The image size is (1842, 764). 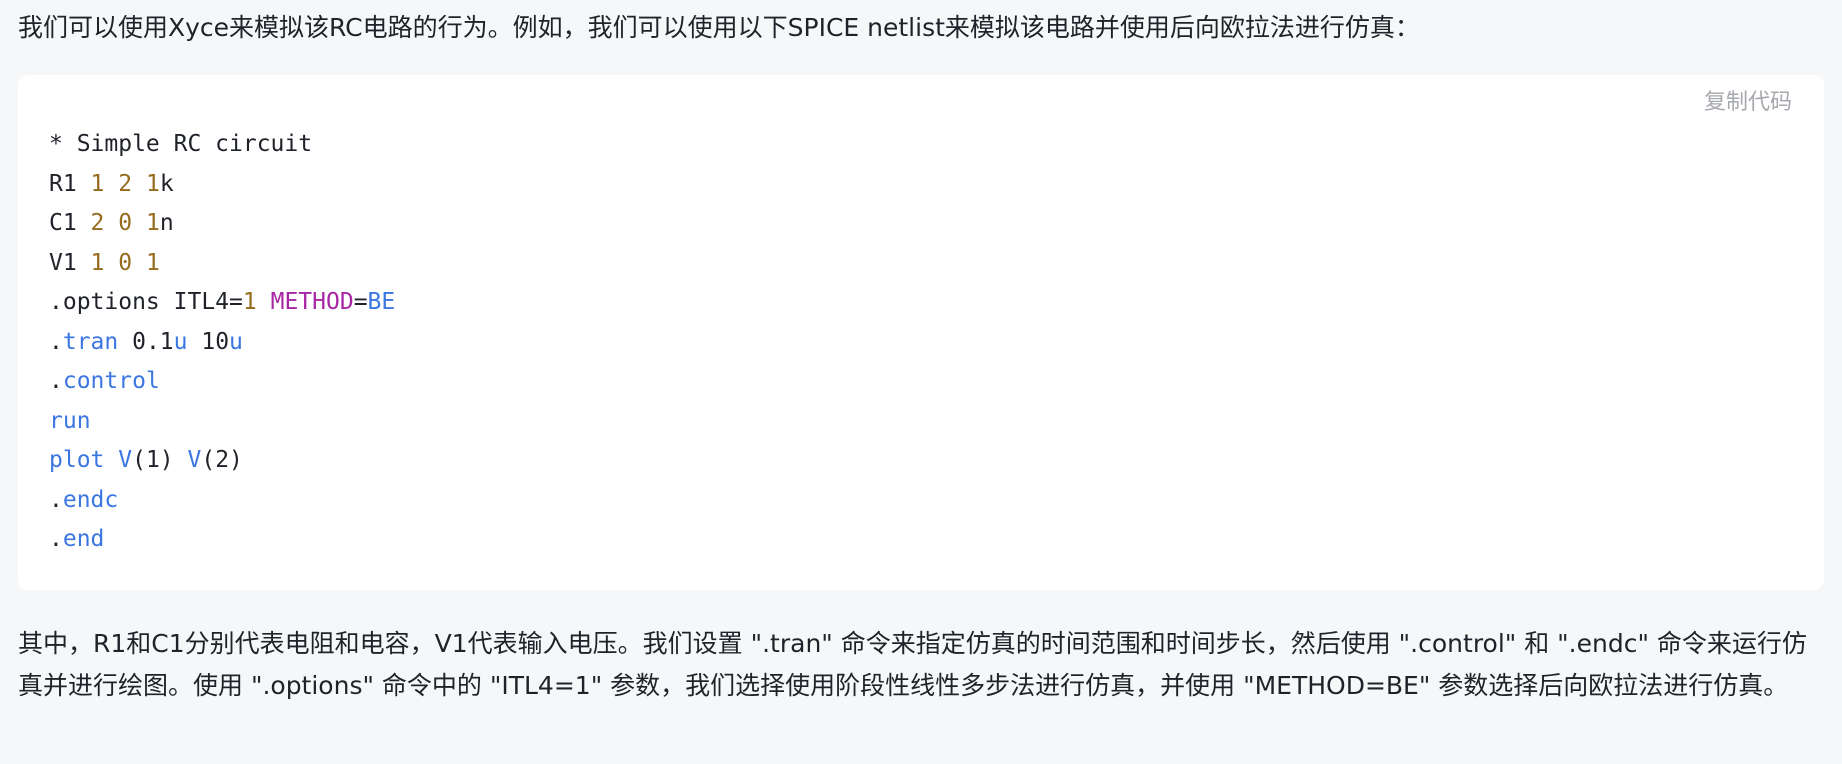 I want to click on code-token: control, so click(x=111, y=381).